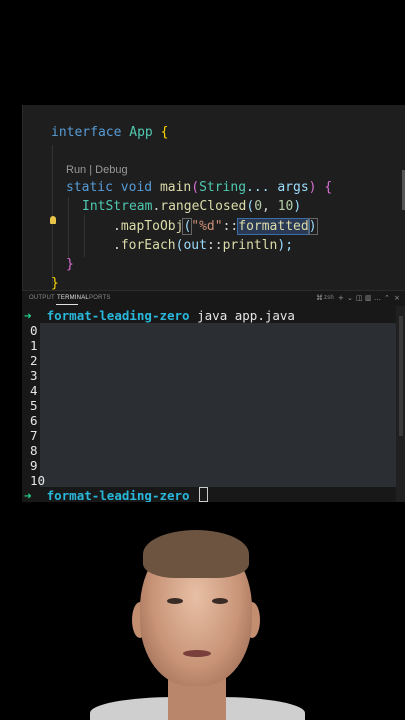  I want to click on terminal-cursor, so click(204, 494).